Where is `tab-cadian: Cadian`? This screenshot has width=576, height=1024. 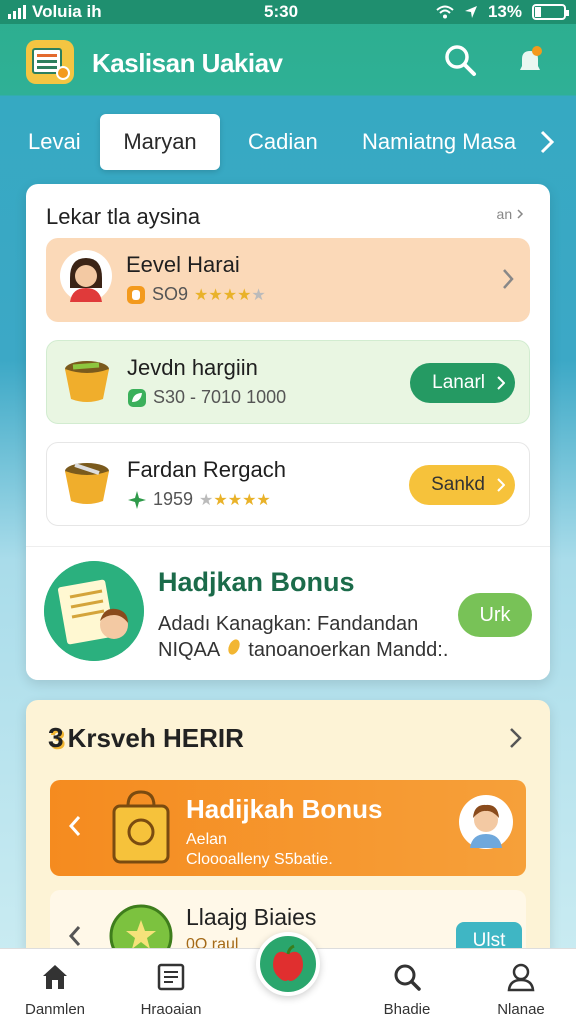 tab-cadian: Cadian is located at coordinates (283, 142).